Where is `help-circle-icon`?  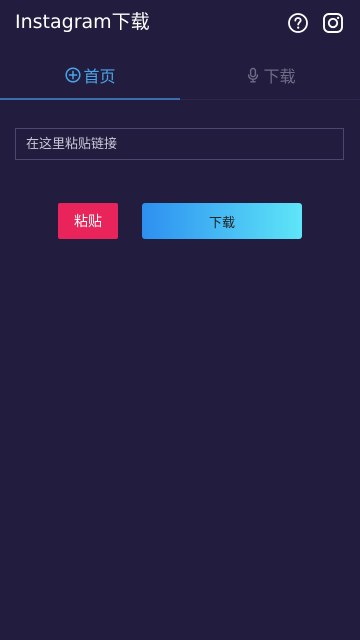
help-circle-icon is located at coordinates (298, 23).